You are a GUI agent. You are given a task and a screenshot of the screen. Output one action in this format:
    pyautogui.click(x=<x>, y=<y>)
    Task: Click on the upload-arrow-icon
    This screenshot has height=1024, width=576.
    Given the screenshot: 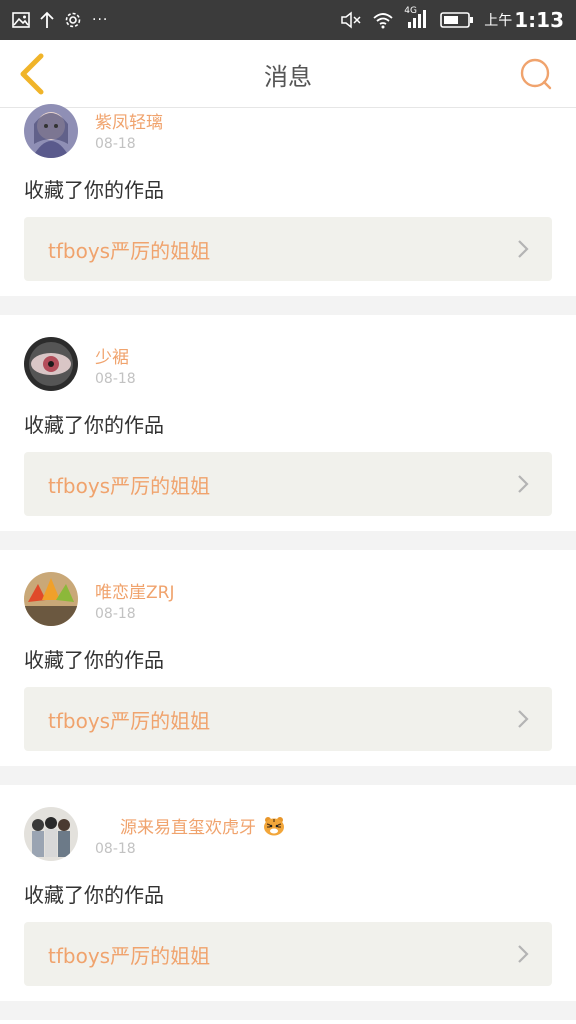 What is the action you would take?
    pyautogui.click(x=47, y=20)
    